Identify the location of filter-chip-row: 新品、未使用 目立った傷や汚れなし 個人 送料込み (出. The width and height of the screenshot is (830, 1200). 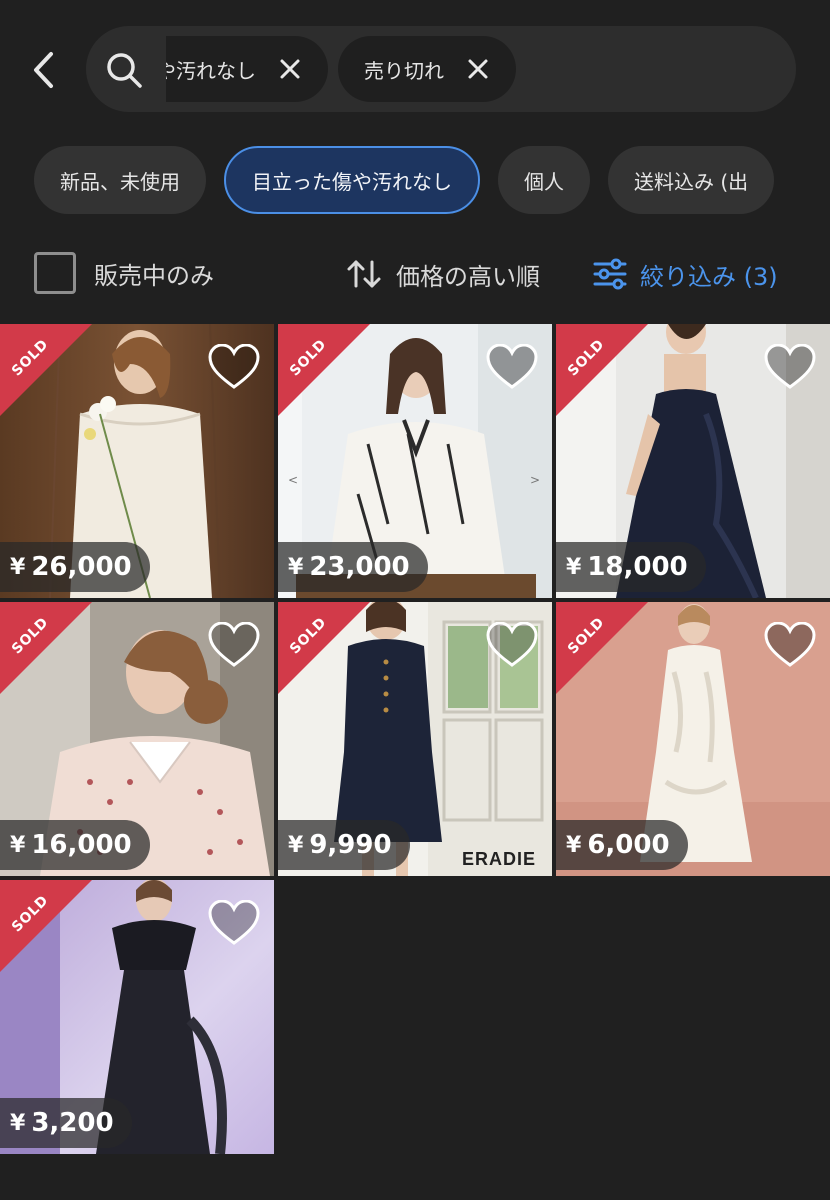
(432, 180).